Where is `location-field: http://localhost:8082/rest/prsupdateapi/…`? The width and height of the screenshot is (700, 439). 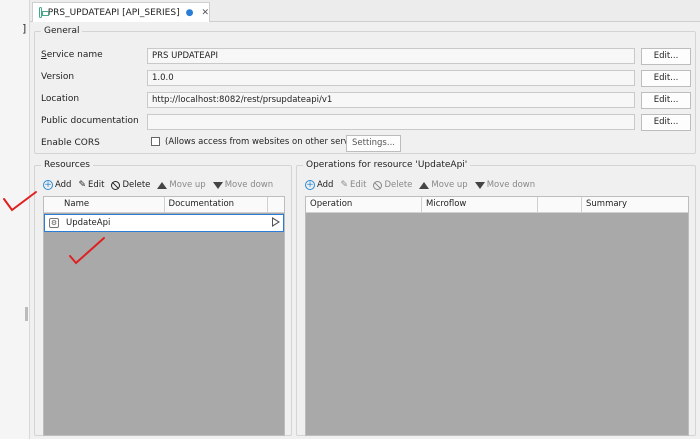
location-field: http://localhost:8082/rest/prsupdateapi/… is located at coordinates (391, 100).